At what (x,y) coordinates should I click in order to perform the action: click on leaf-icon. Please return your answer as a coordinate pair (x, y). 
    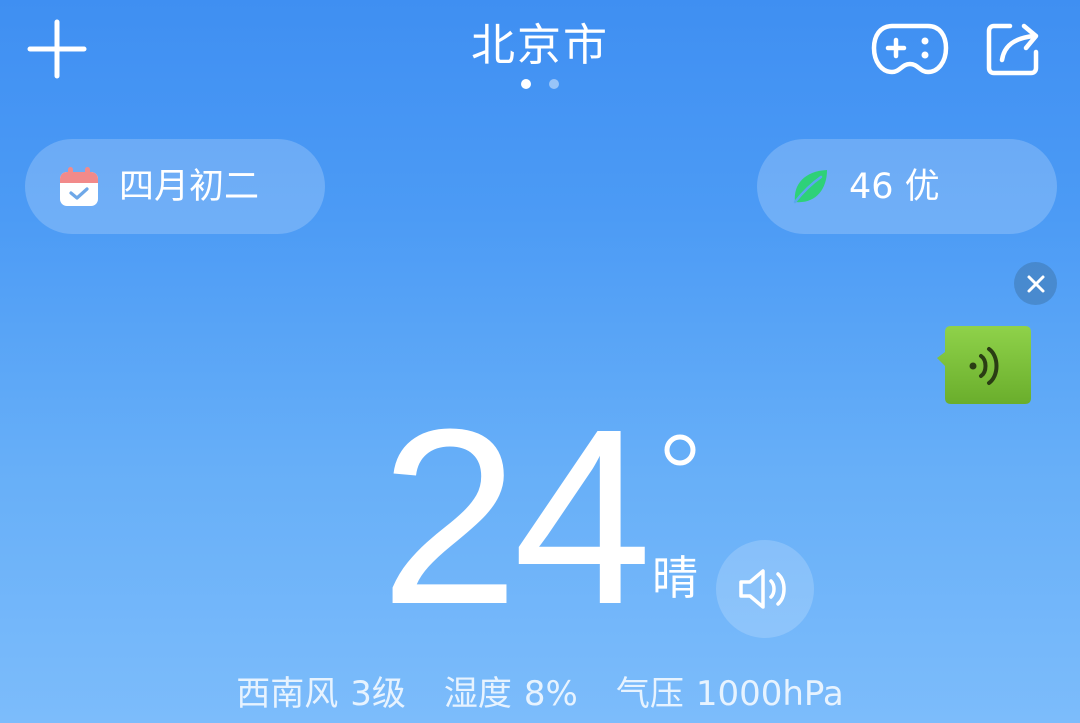
    Looking at the image, I should click on (810, 186).